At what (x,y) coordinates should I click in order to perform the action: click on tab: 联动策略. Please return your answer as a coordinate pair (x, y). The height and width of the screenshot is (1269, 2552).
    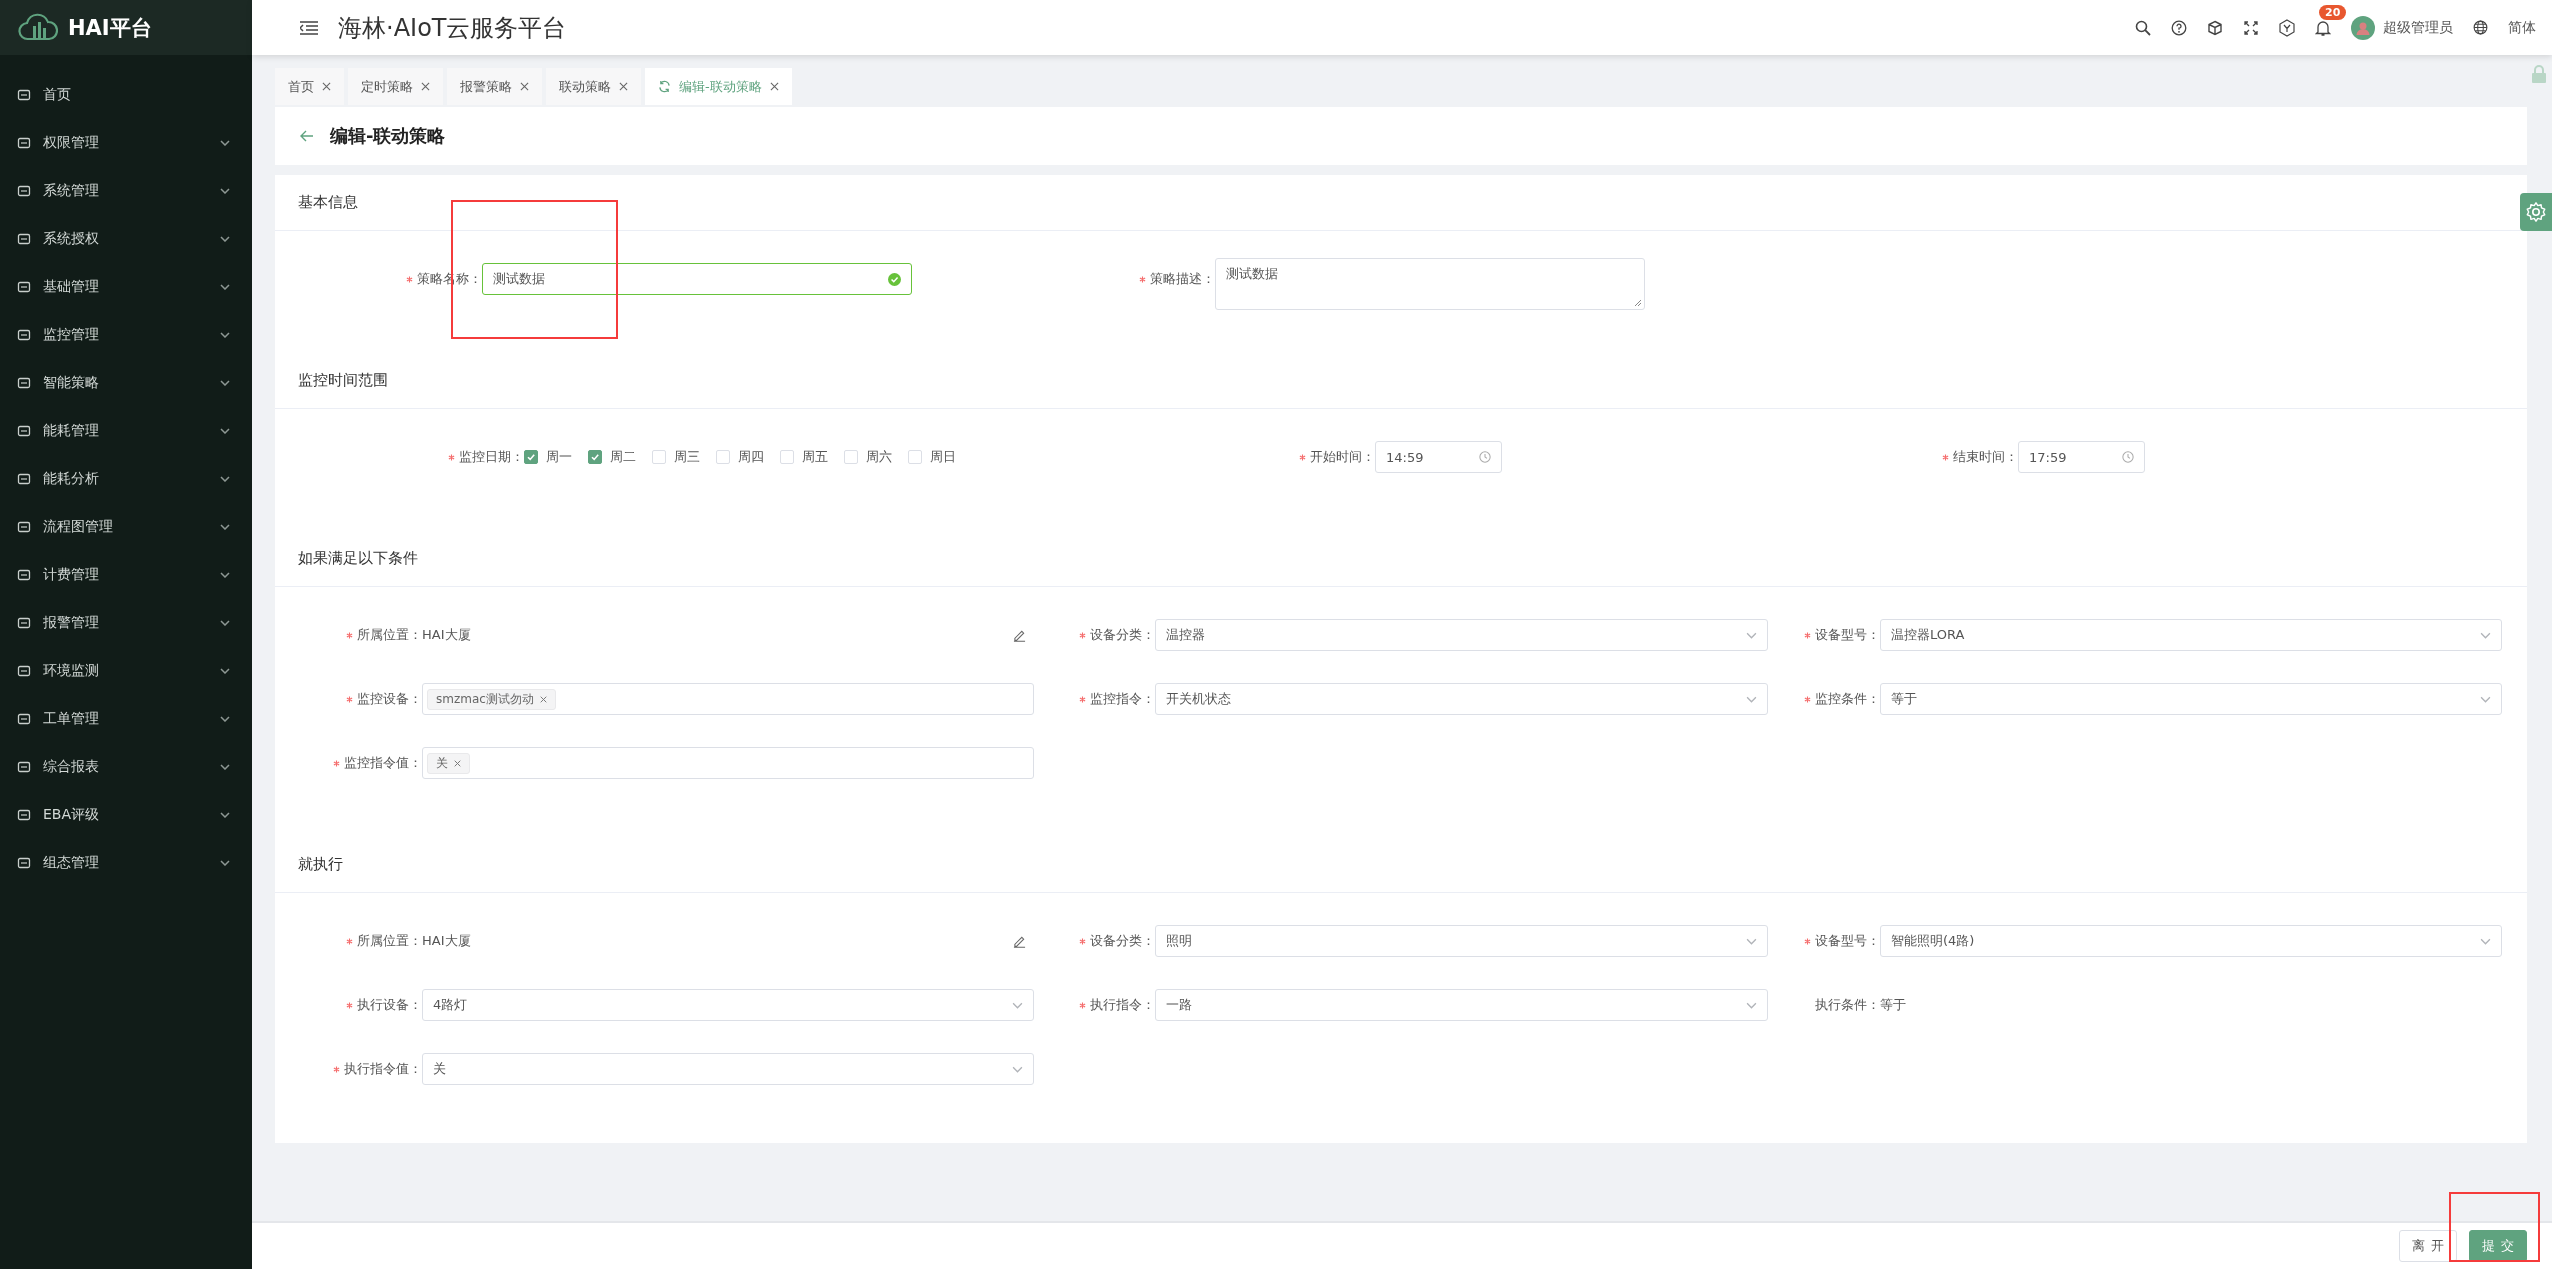
    Looking at the image, I should click on (593, 86).